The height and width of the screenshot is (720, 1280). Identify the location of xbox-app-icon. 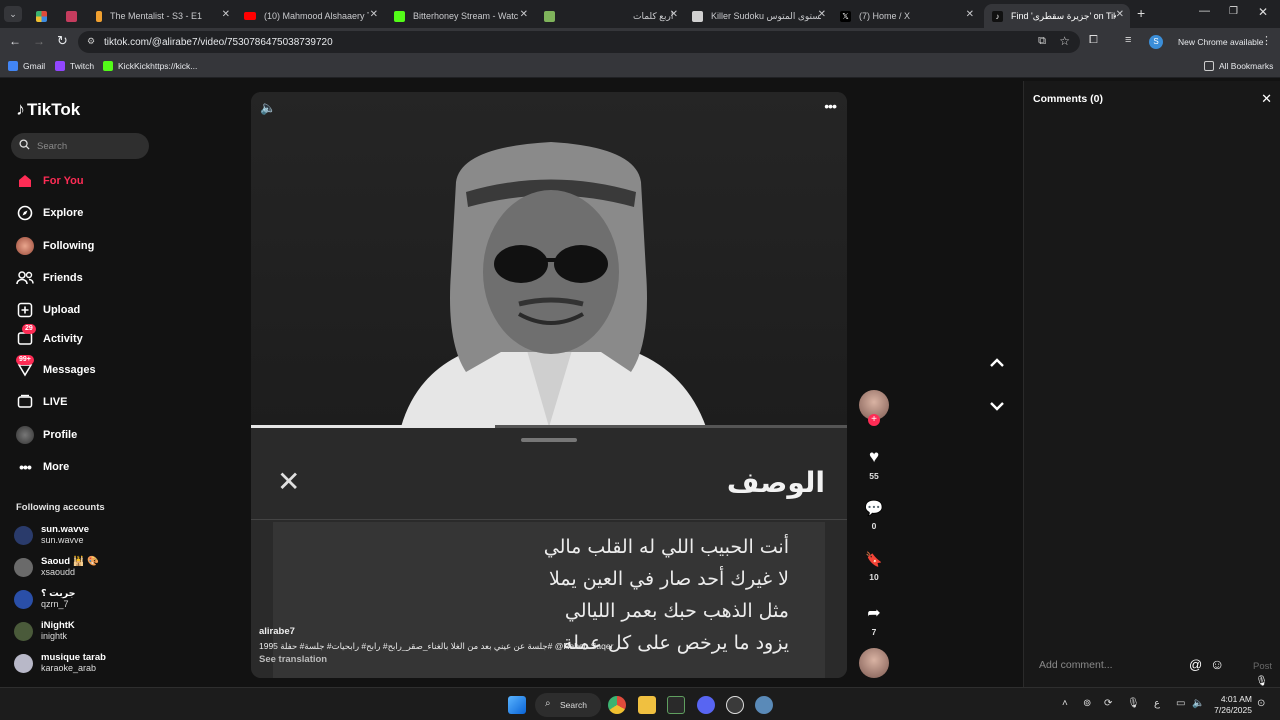
(676, 705).